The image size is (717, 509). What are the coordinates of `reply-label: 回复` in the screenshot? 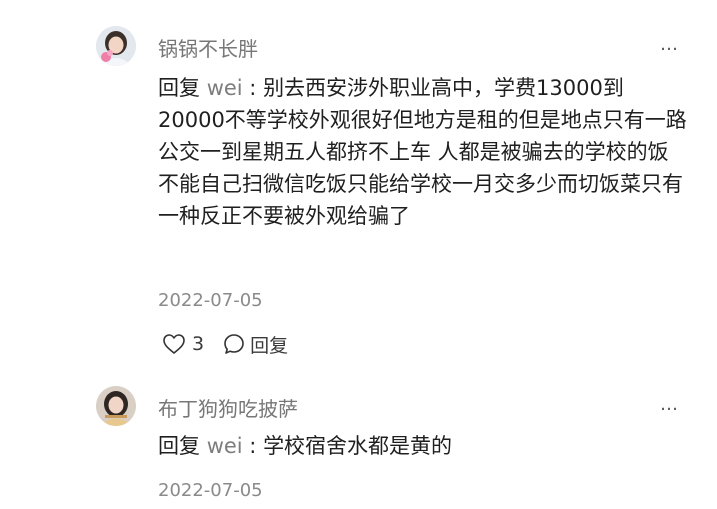 It's located at (269, 345).